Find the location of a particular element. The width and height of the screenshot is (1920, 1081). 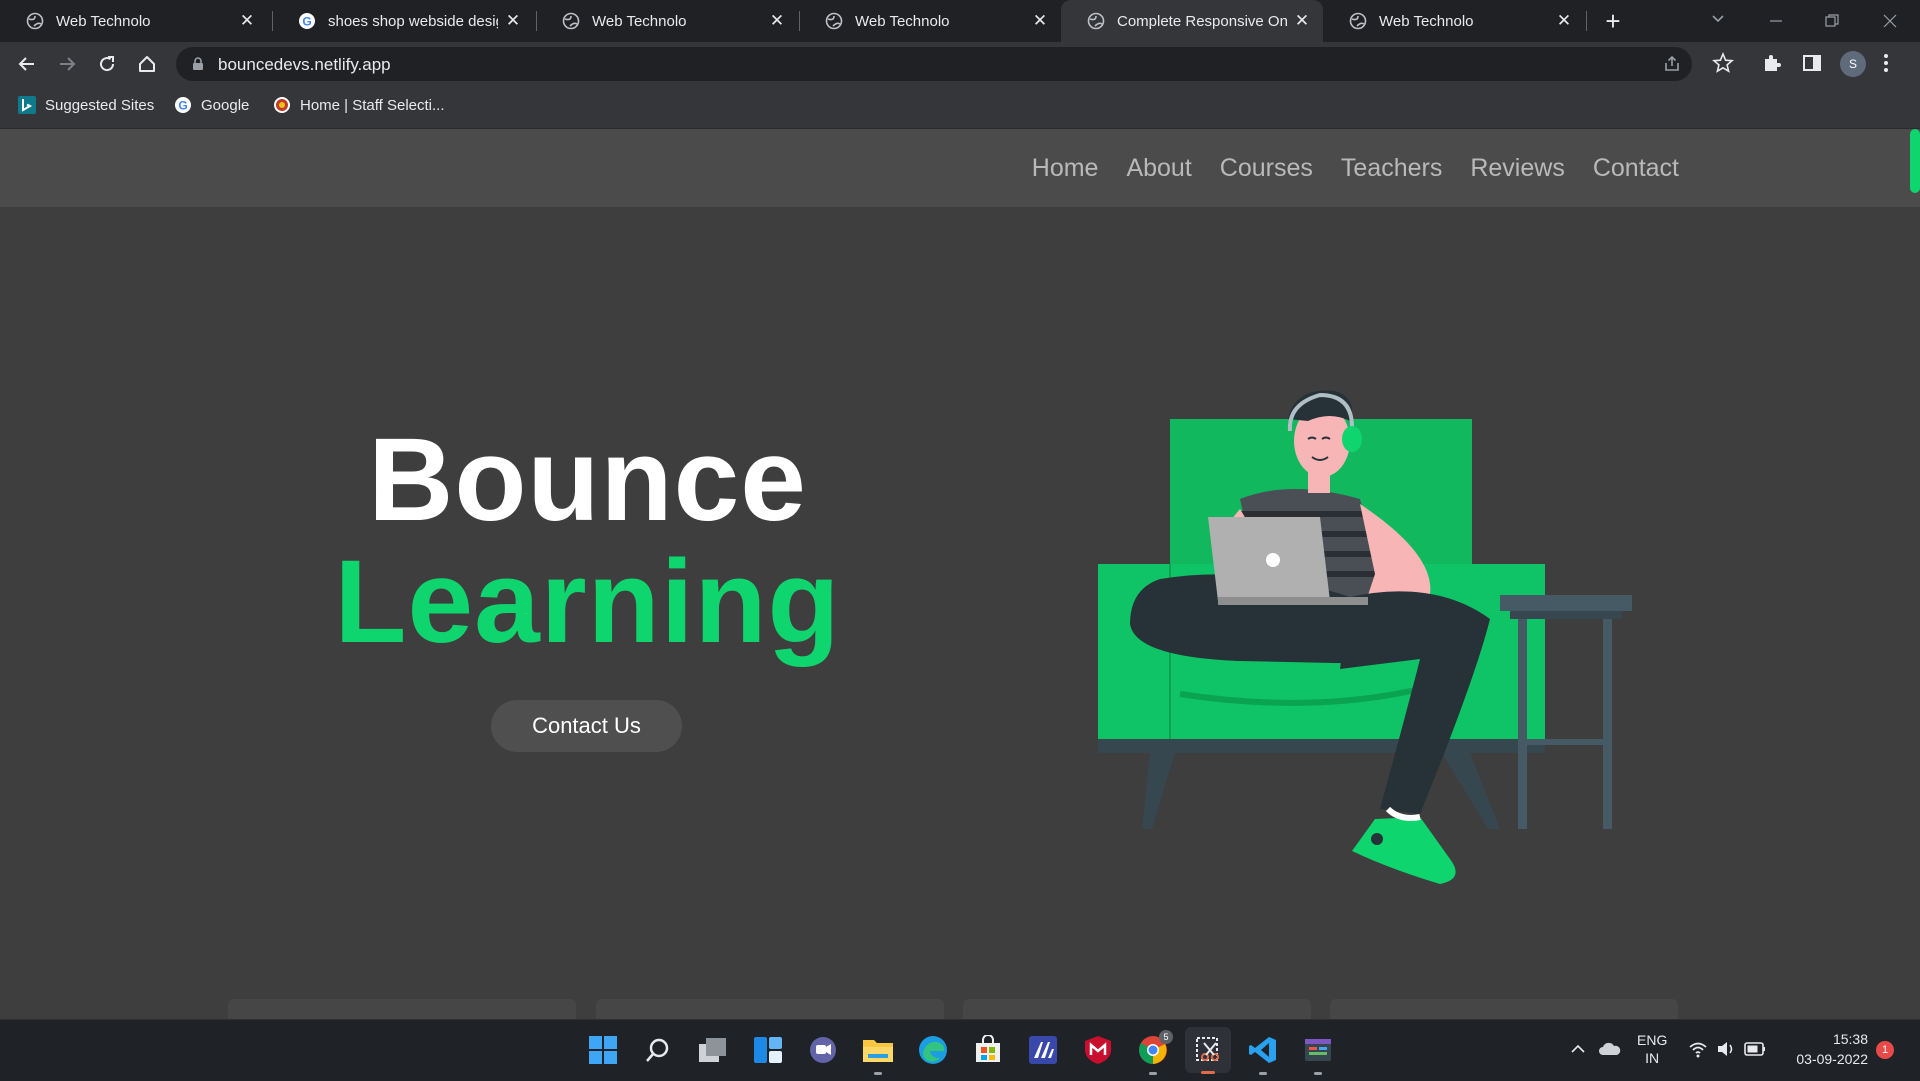

windows-start-icon is located at coordinates (603, 1050).